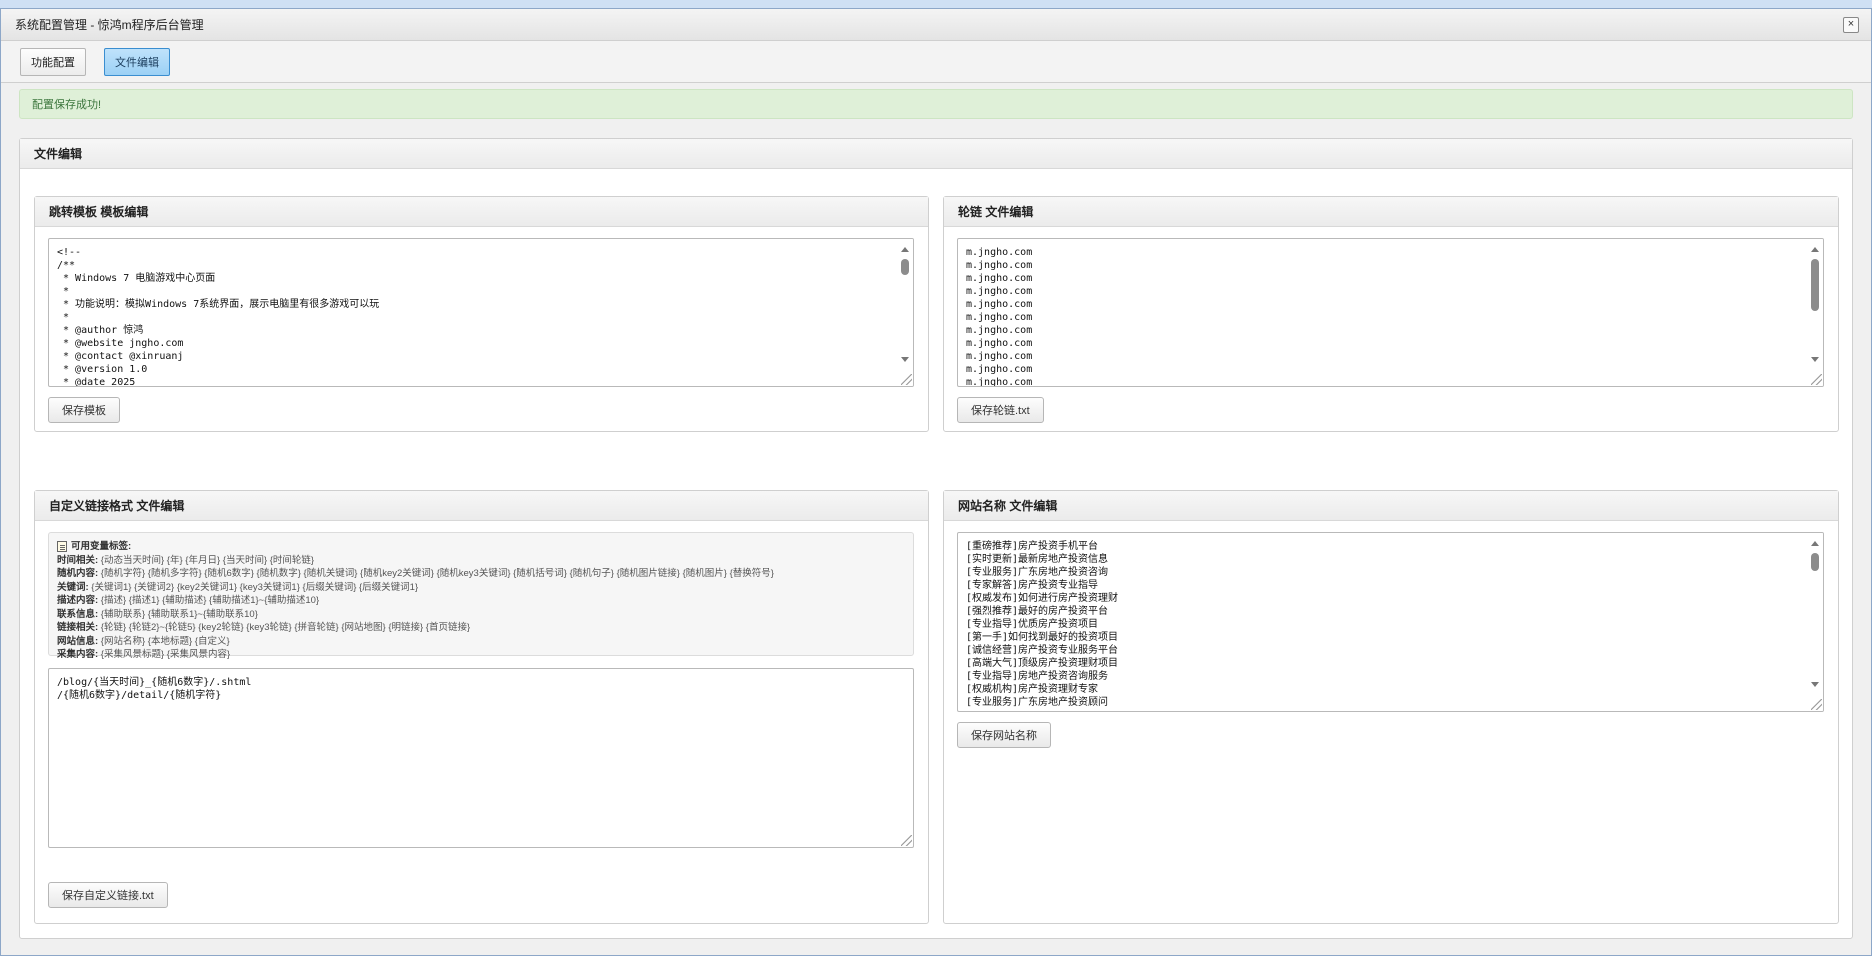 The height and width of the screenshot is (956, 1872). I want to click on custom-link-panel-title: 自定义链接格式 文件编辑, so click(481, 506).